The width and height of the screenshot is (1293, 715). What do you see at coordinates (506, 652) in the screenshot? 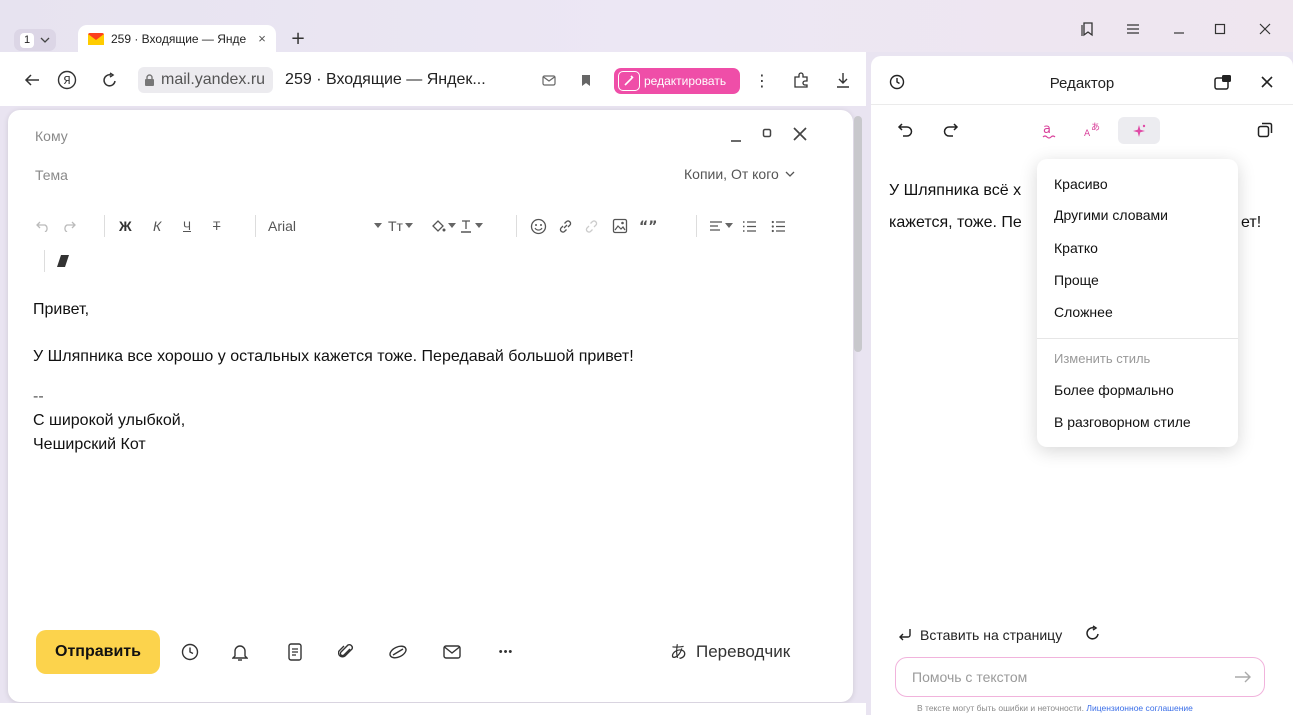
I see `more-actions-button: •••` at bounding box center [506, 652].